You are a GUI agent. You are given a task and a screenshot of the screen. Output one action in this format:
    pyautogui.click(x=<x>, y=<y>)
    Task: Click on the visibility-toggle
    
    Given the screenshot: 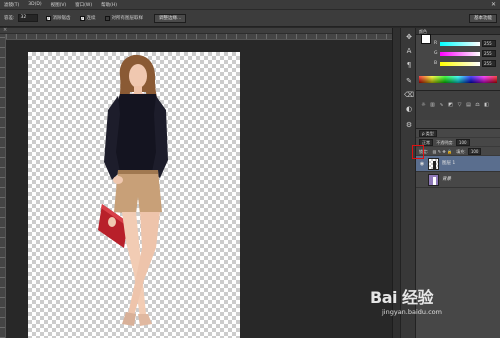 What is the action you would take?
    pyautogui.click(x=422, y=180)
    